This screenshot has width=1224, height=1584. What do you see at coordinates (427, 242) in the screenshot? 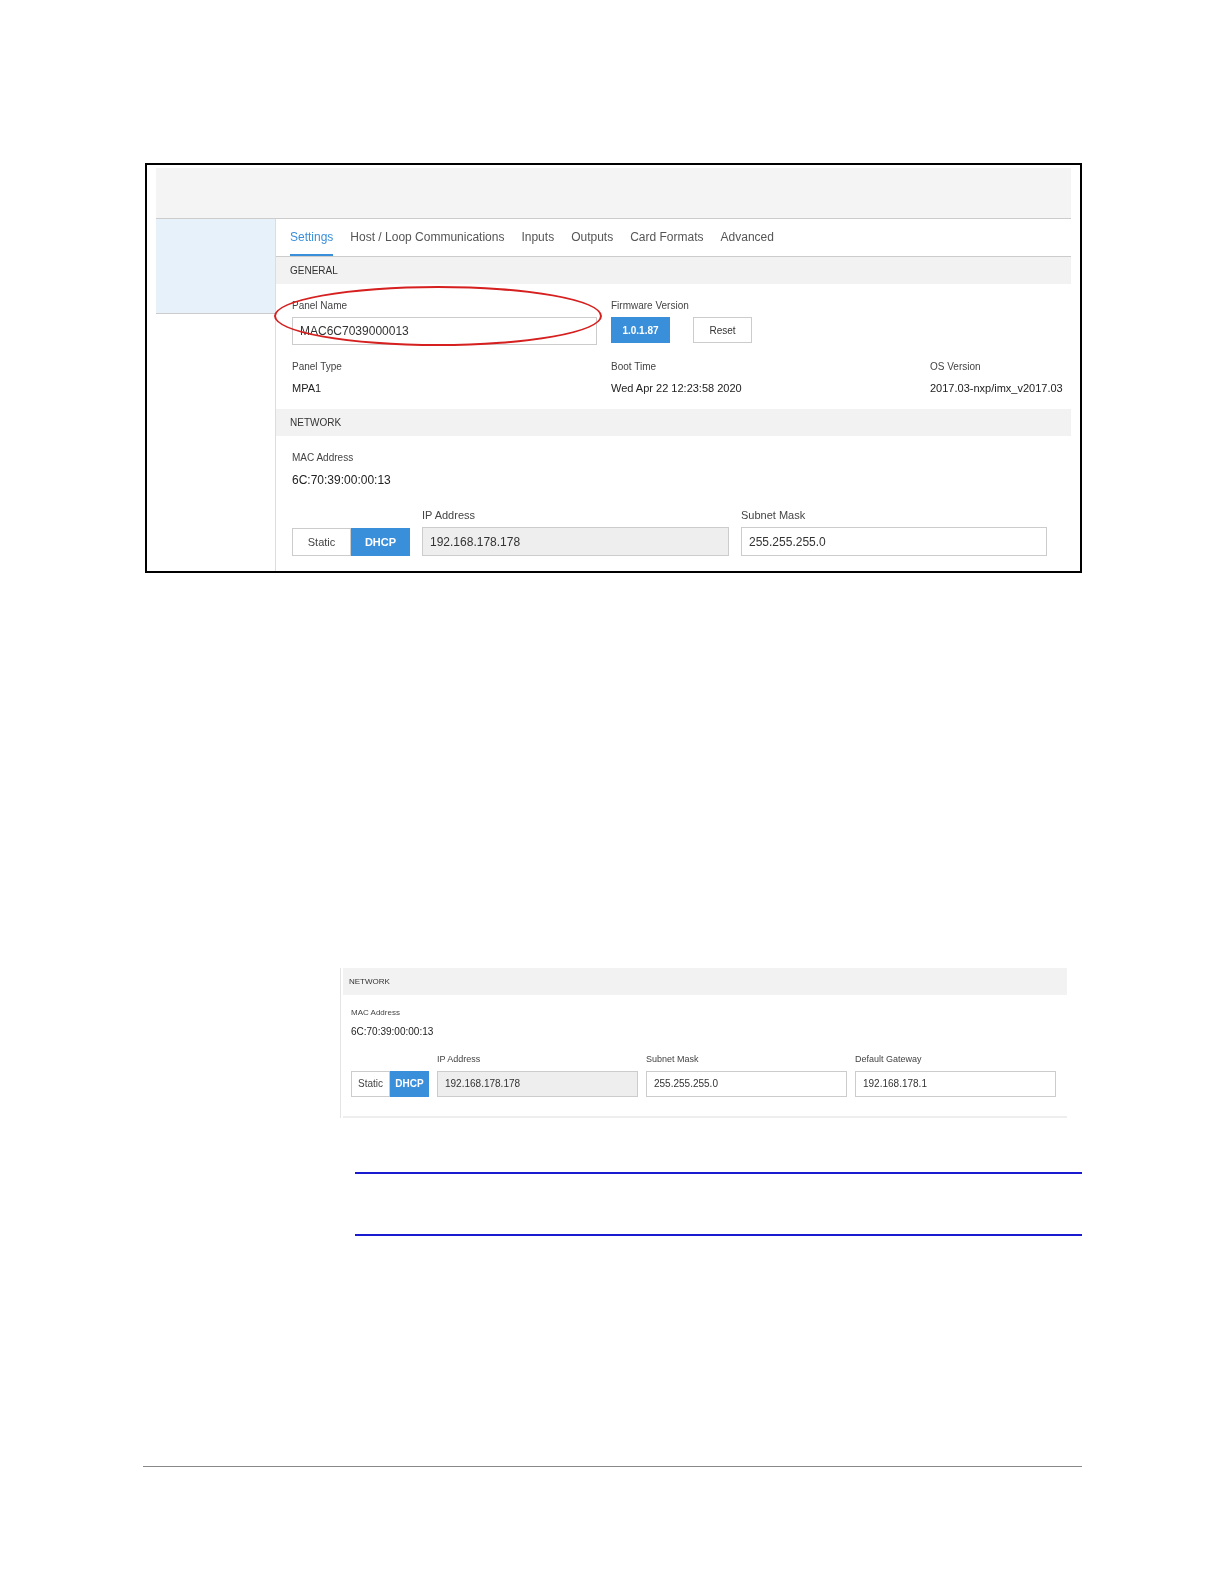
I see `tab: Host / Loop Communications` at bounding box center [427, 242].